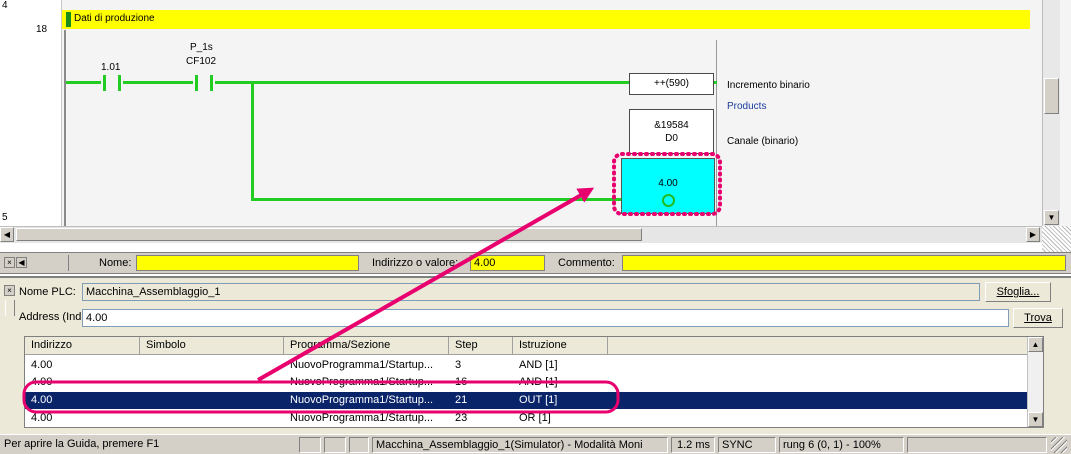 The height and width of the screenshot is (454, 1071). I want to click on column-header-programma: Programma/Sezione, so click(366, 346).